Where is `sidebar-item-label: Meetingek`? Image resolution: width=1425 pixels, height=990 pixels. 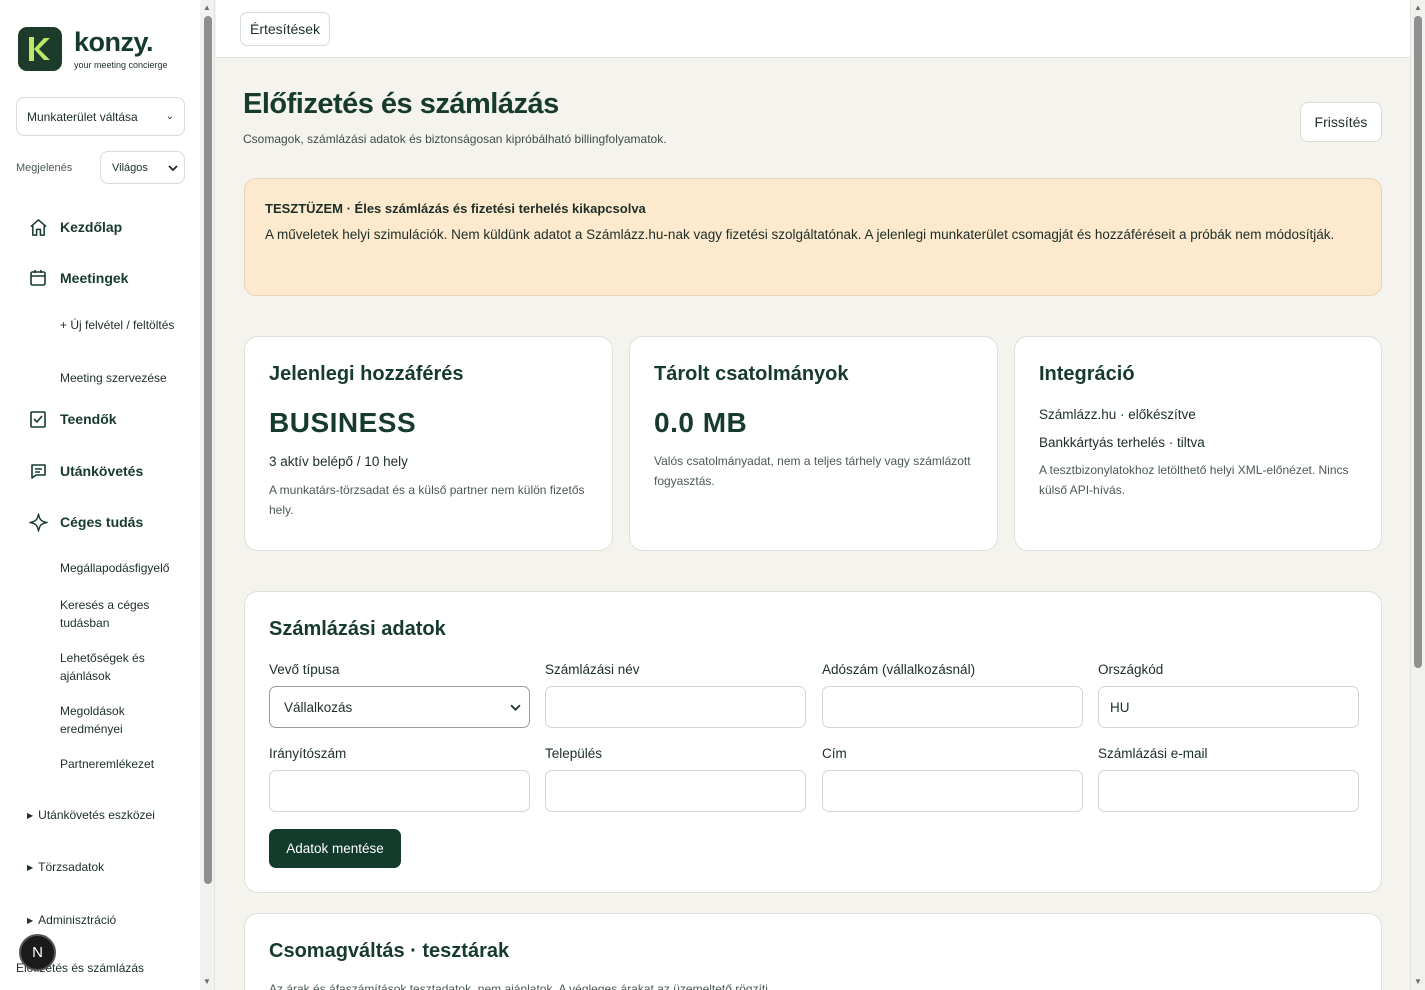 sidebar-item-label: Meetingek is located at coordinates (94, 278).